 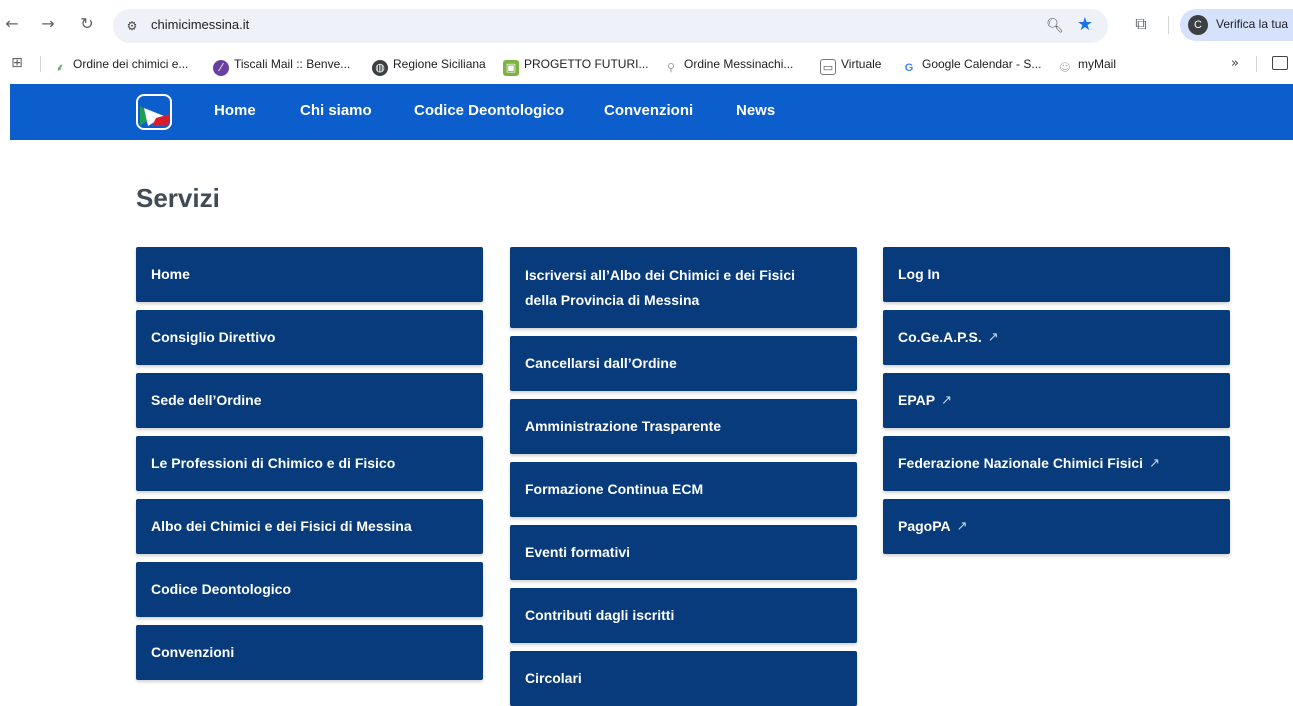 I want to click on apps-grid-icon: ⊞, so click(x=17, y=63).